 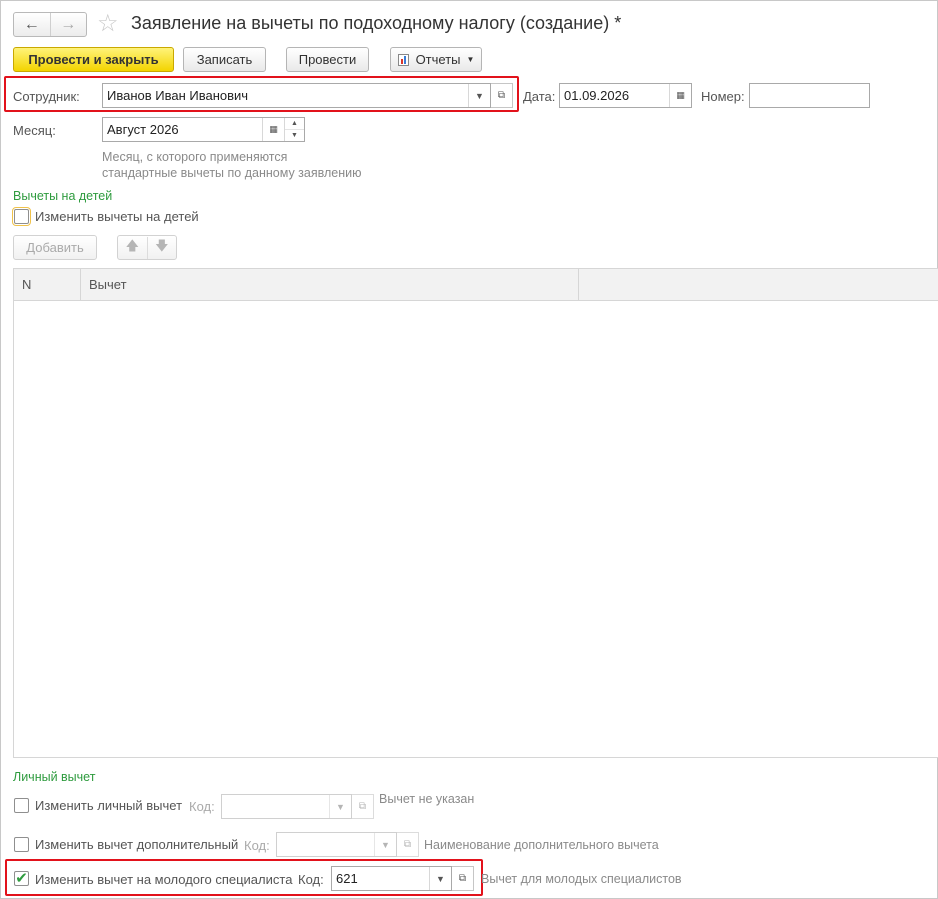 What do you see at coordinates (47, 284) in the screenshot?
I see `column-header-n: N` at bounding box center [47, 284].